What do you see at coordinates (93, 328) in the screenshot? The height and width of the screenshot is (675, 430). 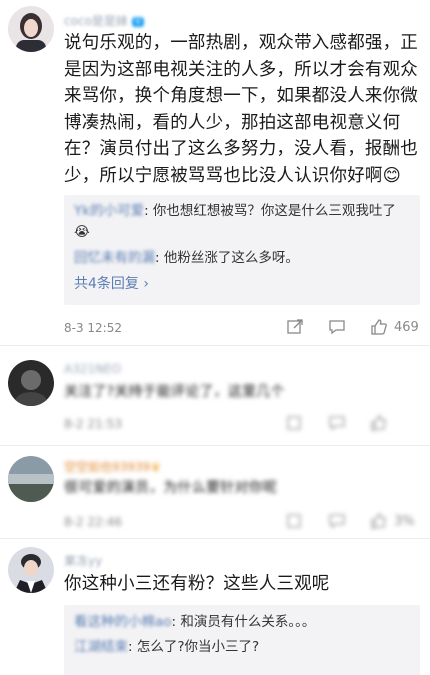 I see `timestamp: 8-3 12:52` at bounding box center [93, 328].